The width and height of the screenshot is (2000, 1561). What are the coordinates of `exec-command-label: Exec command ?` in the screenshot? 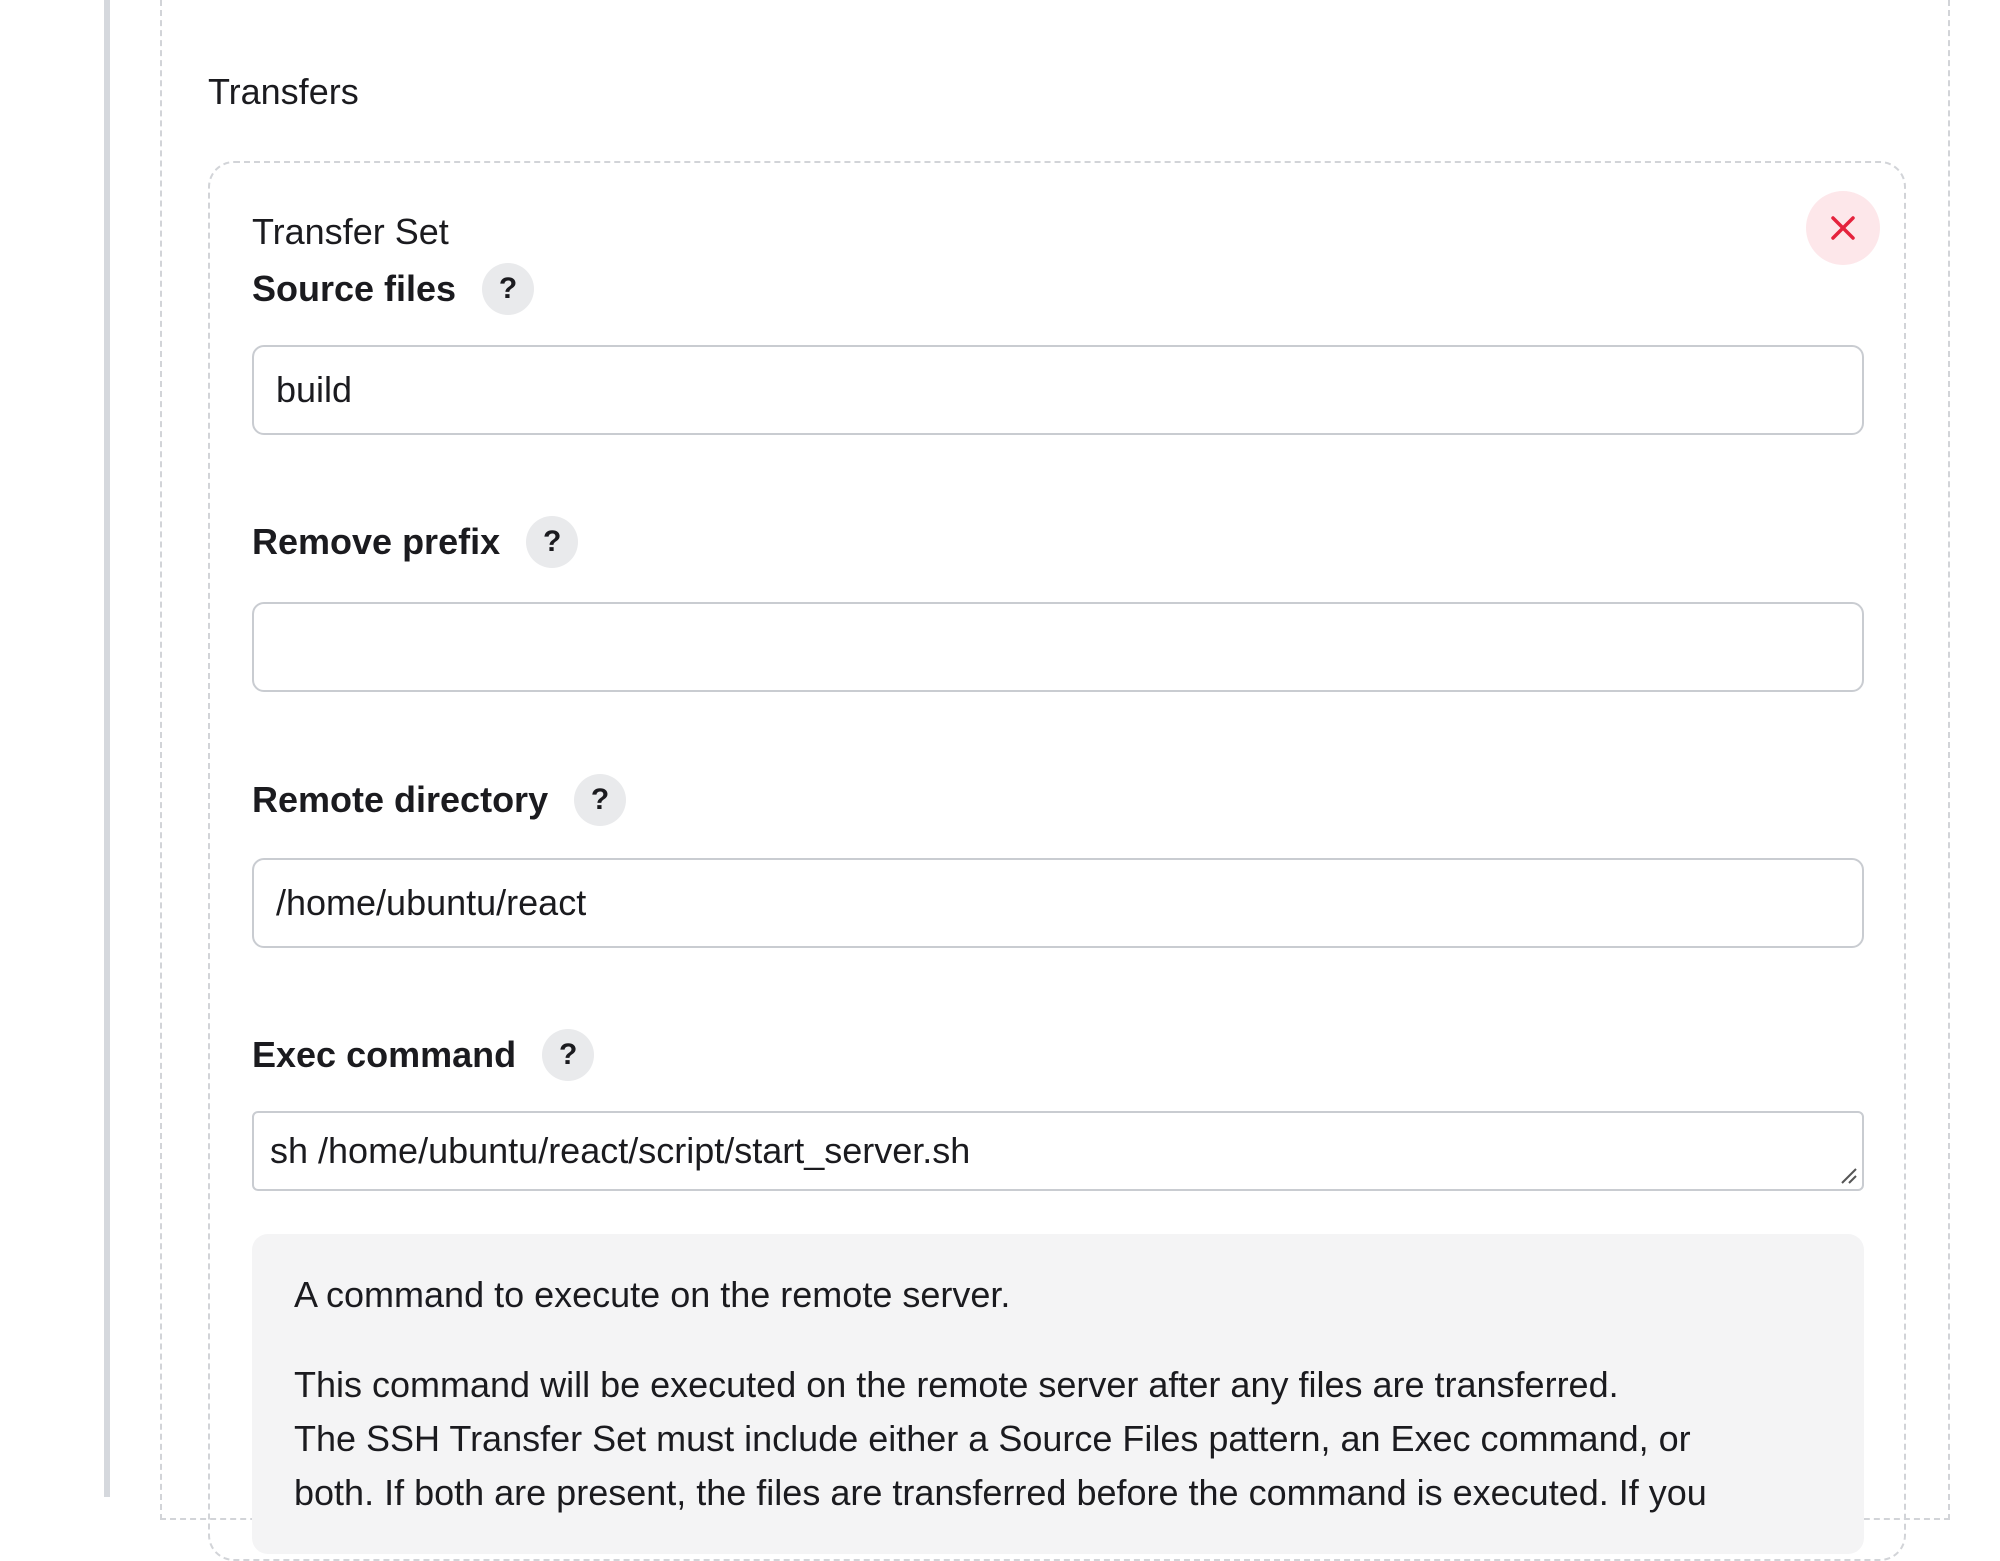 It's located at (423, 1055).